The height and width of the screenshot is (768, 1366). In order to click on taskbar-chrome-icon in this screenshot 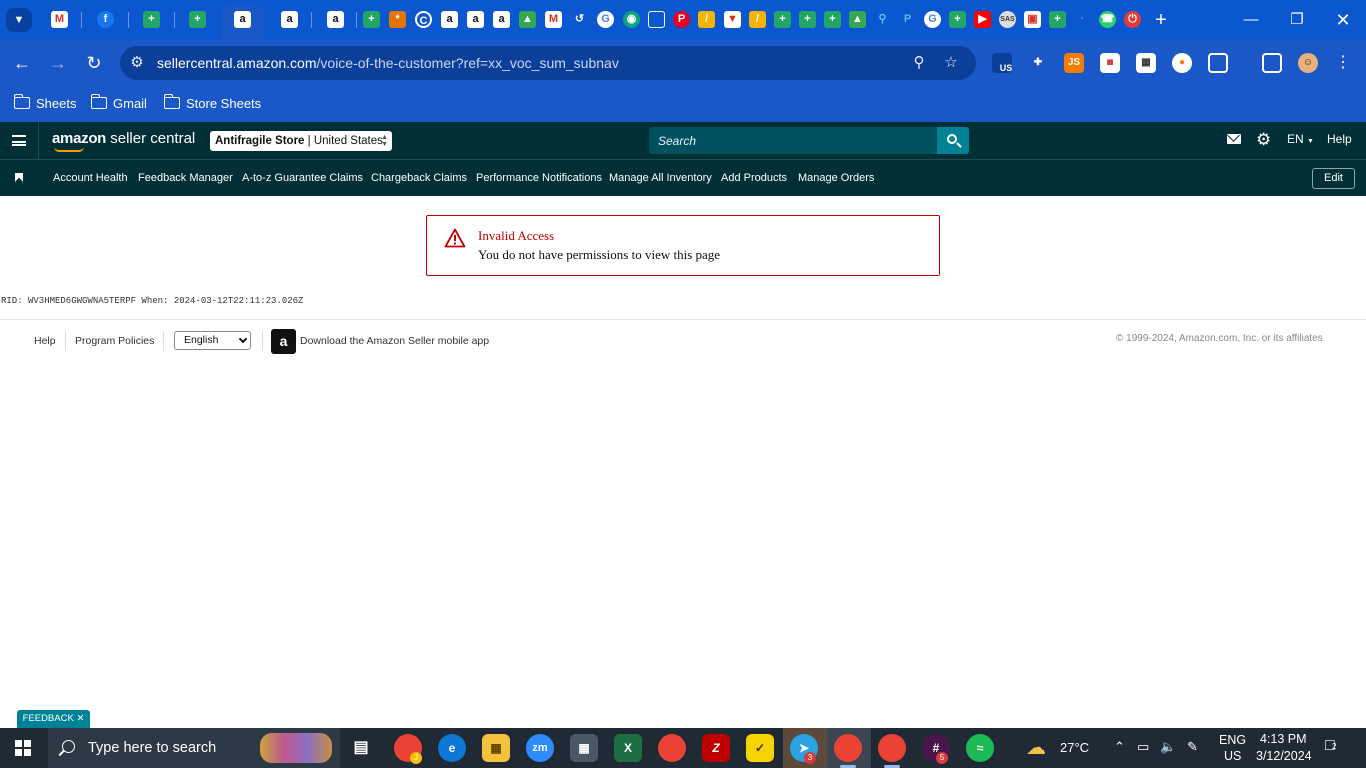, I will do `click(848, 748)`.